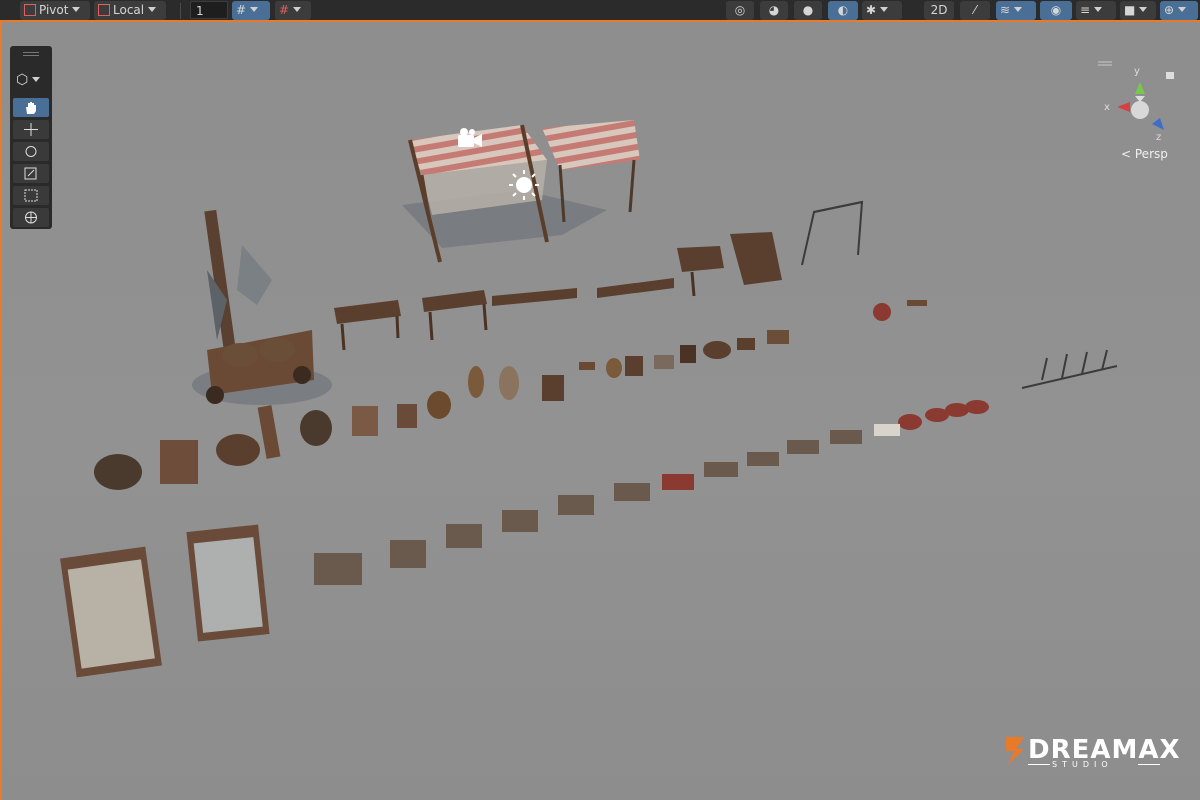 Image resolution: width=1200 pixels, height=800 pixels. I want to click on scale-icon, so click(30, 173).